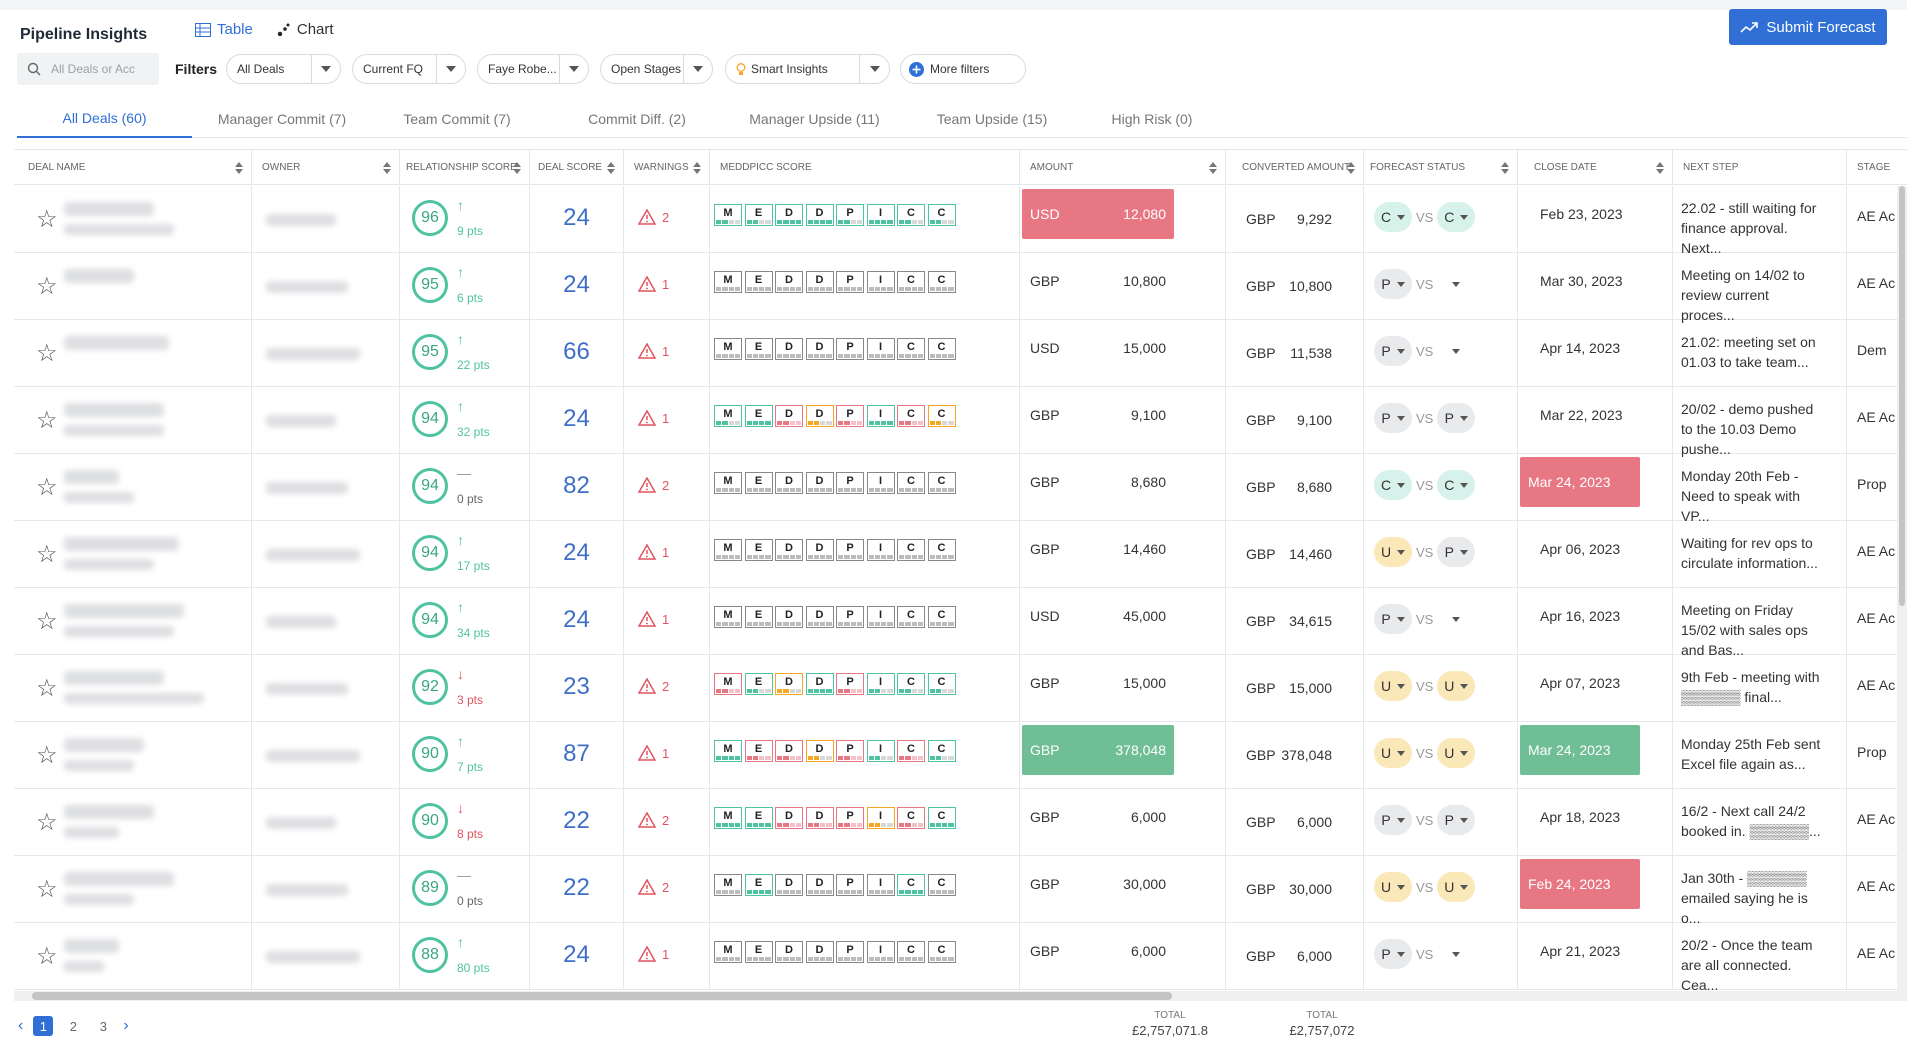 This screenshot has height=1039, width=1907. Describe the element at coordinates (457, 119) in the screenshot. I see `tab-team-commit: Team Commit (7)` at that location.